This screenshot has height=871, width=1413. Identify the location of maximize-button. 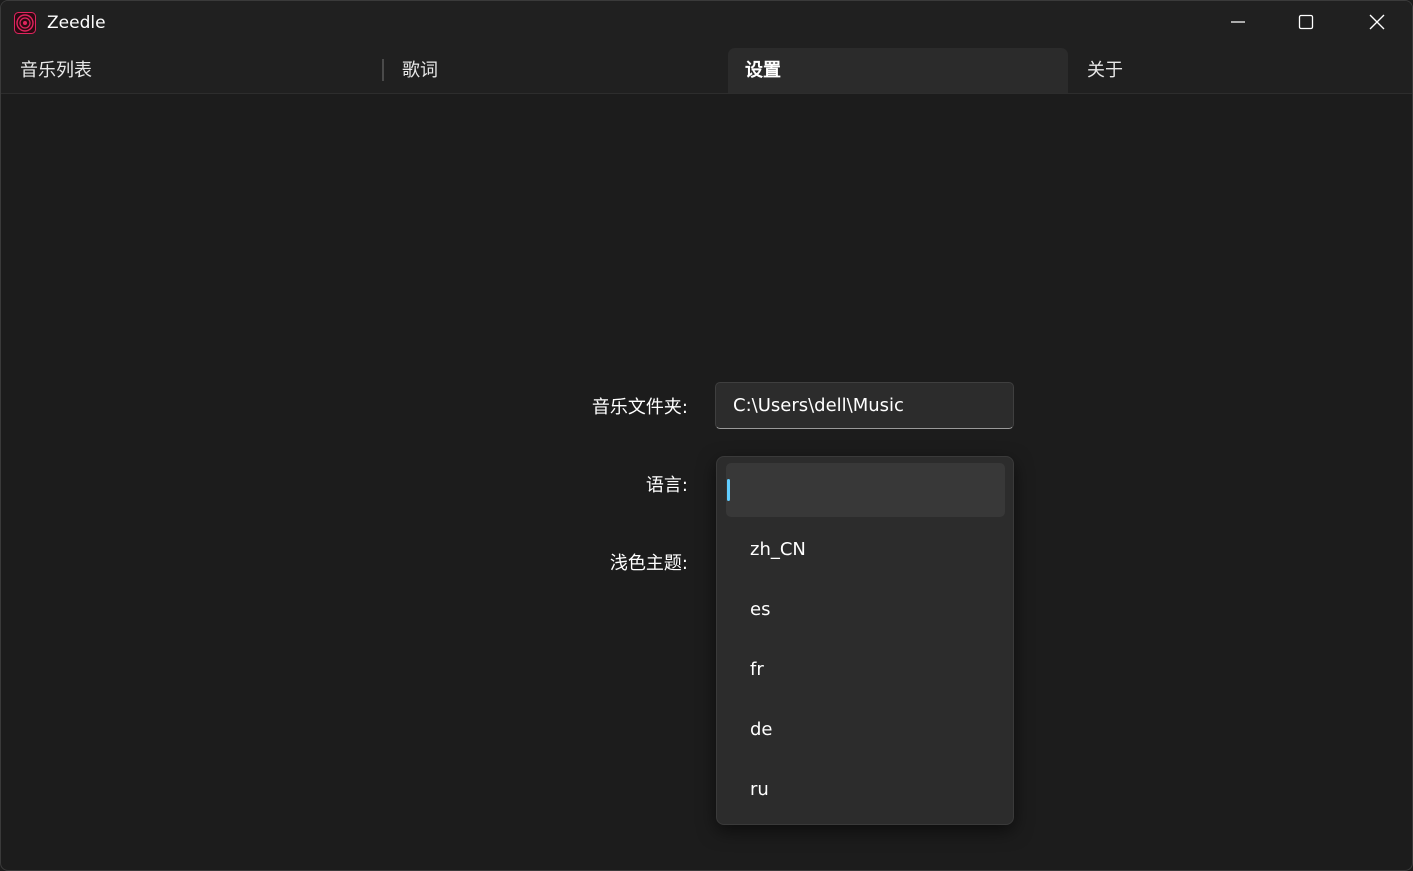
(1306, 24).